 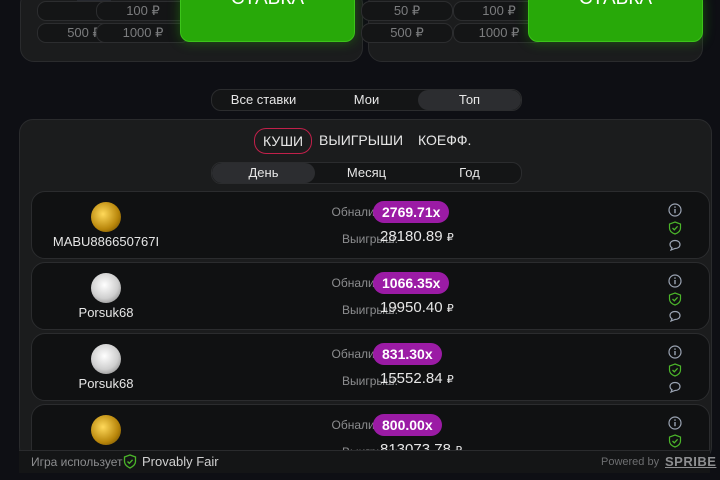 I want to click on bet-panel-right: 50 ₽ 100 ₽ 500 ₽ 1000 ₽ СТАВКА, so click(x=532, y=31).